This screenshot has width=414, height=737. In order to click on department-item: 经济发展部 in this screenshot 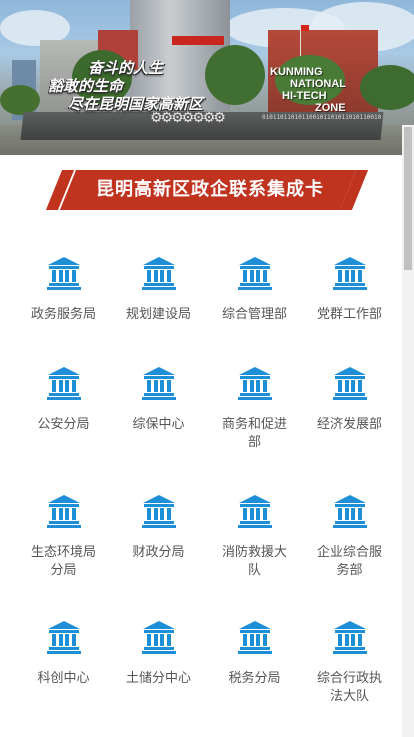, I will do `click(349, 400)`.